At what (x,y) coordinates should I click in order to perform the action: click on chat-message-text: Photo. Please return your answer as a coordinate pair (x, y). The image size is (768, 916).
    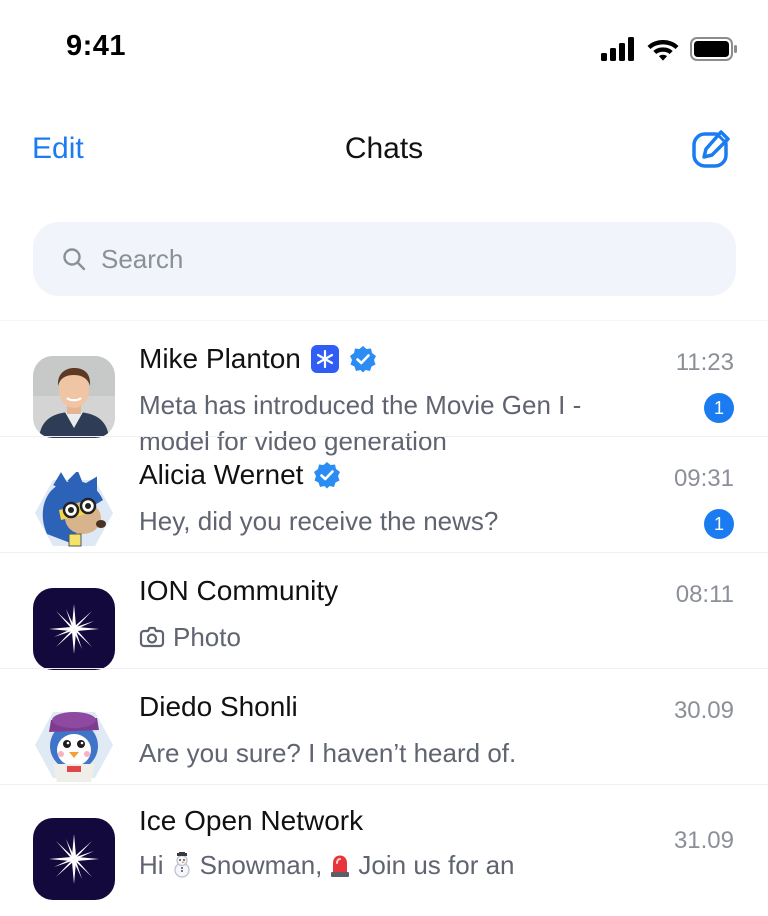
    Looking at the image, I should click on (207, 637).